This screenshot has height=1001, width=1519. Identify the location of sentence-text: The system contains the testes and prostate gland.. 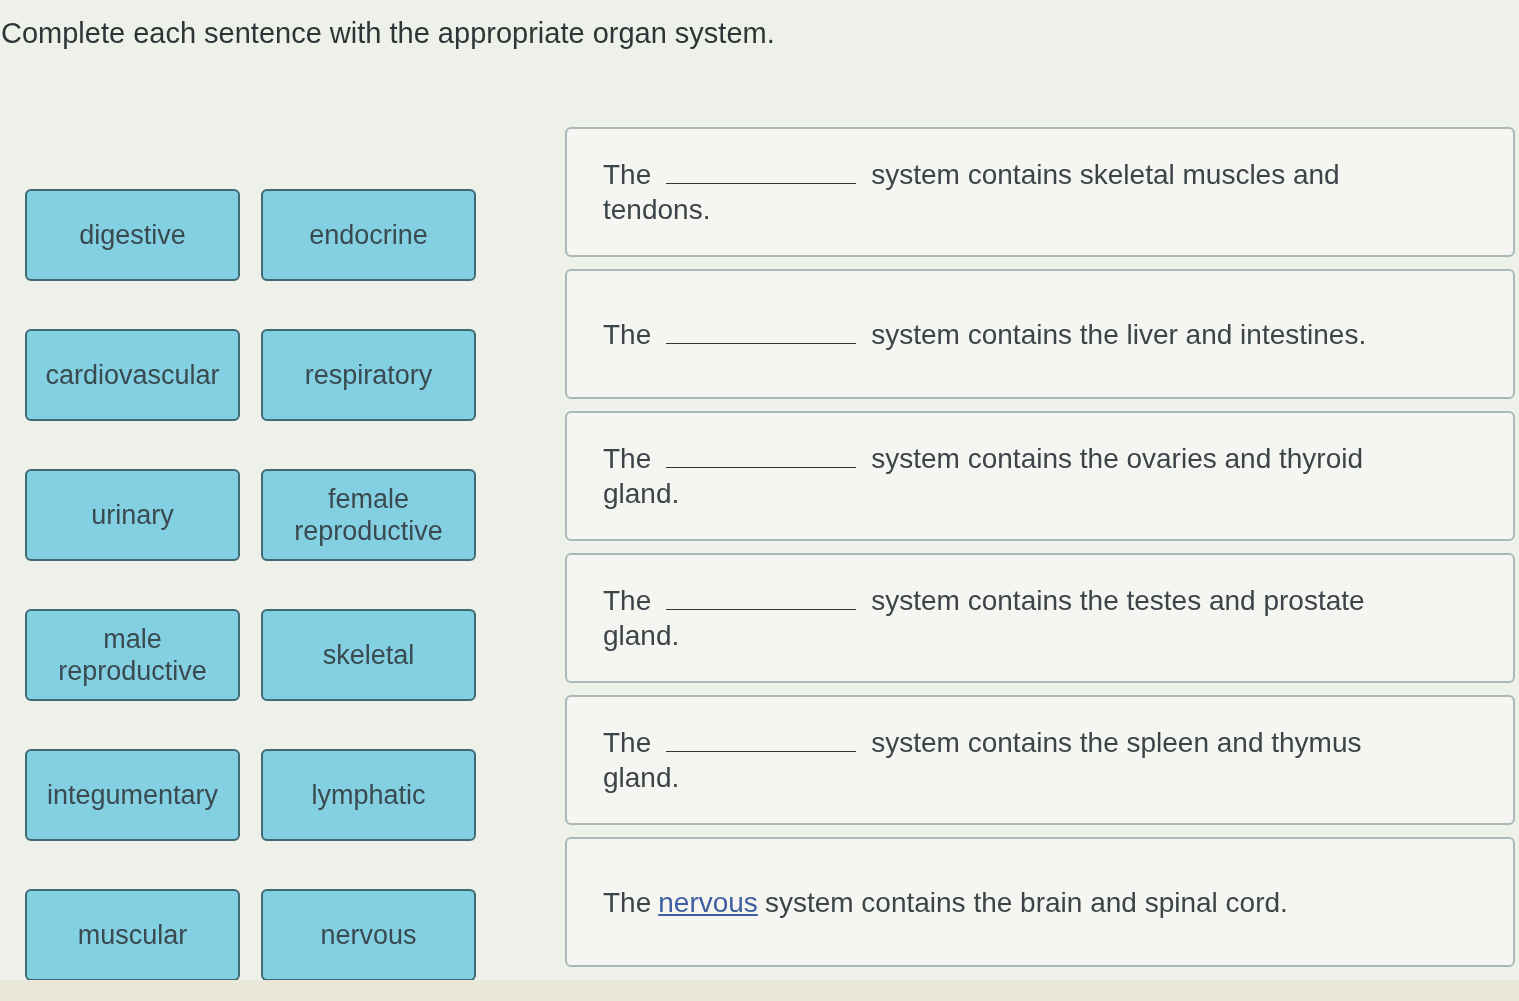
(984, 618).